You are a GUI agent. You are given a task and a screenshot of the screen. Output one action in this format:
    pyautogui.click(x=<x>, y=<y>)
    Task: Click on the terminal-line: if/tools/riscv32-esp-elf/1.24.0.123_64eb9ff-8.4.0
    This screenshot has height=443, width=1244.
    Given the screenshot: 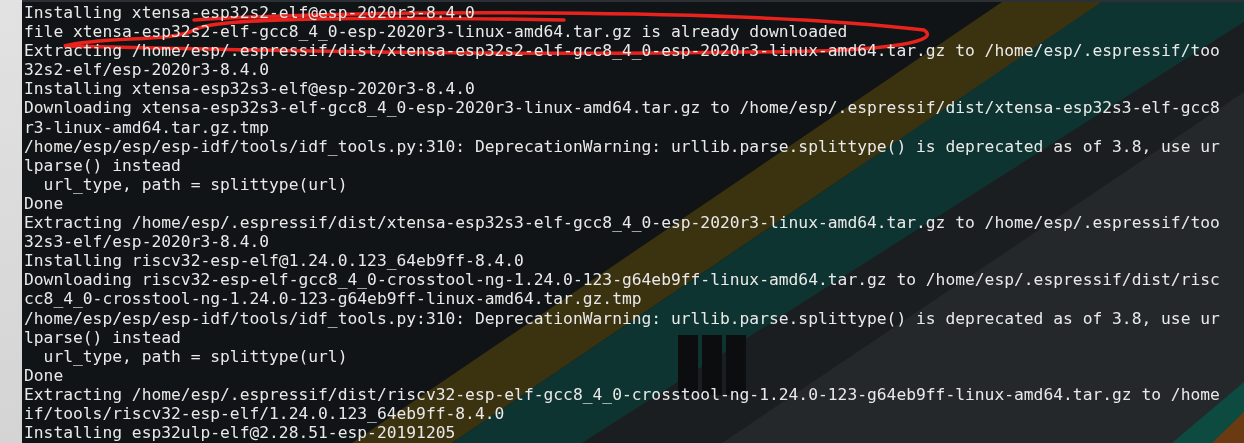 What is the action you would take?
    pyautogui.click(x=264, y=413)
    